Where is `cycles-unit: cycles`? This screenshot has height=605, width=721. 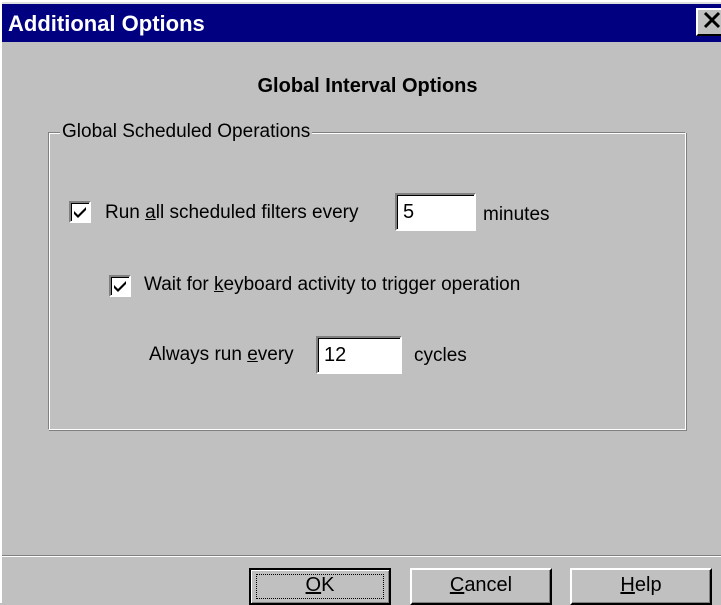
cycles-unit: cycles is located at coordinates (440, 355).